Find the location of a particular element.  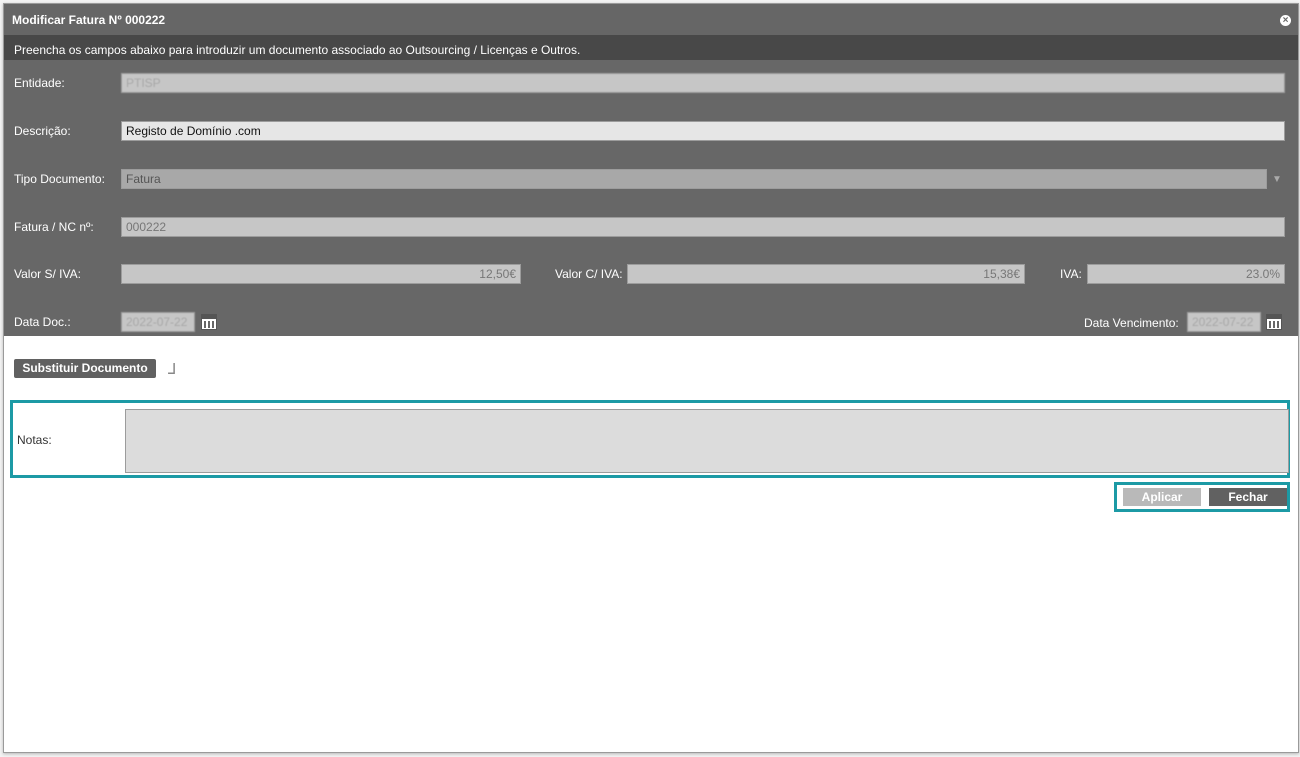

pdf-icon: ⅃ is located at coordinates (172, 369).